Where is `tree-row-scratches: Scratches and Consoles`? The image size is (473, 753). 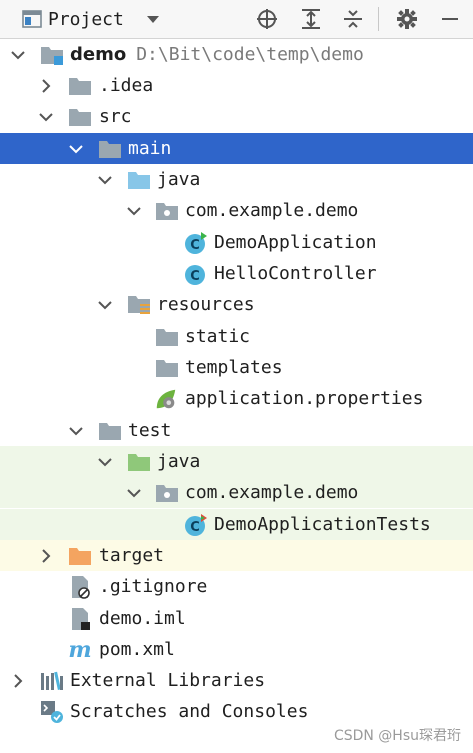 tree-row-scratches: Scratches and Consoles is located at coordinates (236, 711).